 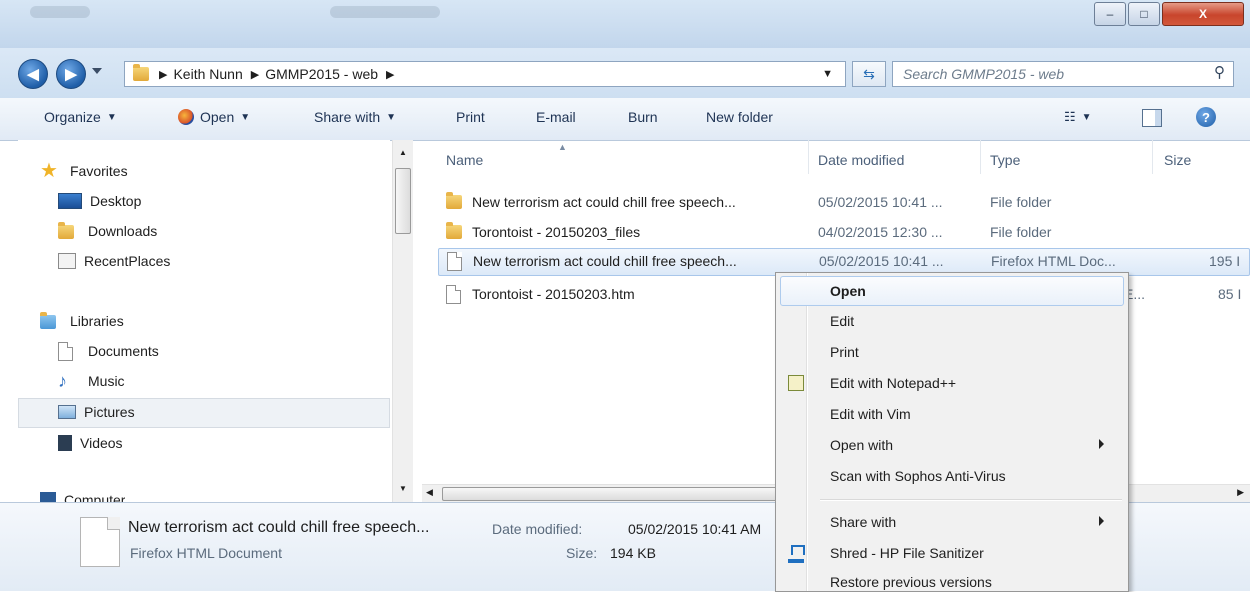 What do you see at coordinates (1005, 160) in the screenshot?
I see `column-type: Type` at bounding box center [1005, 160].